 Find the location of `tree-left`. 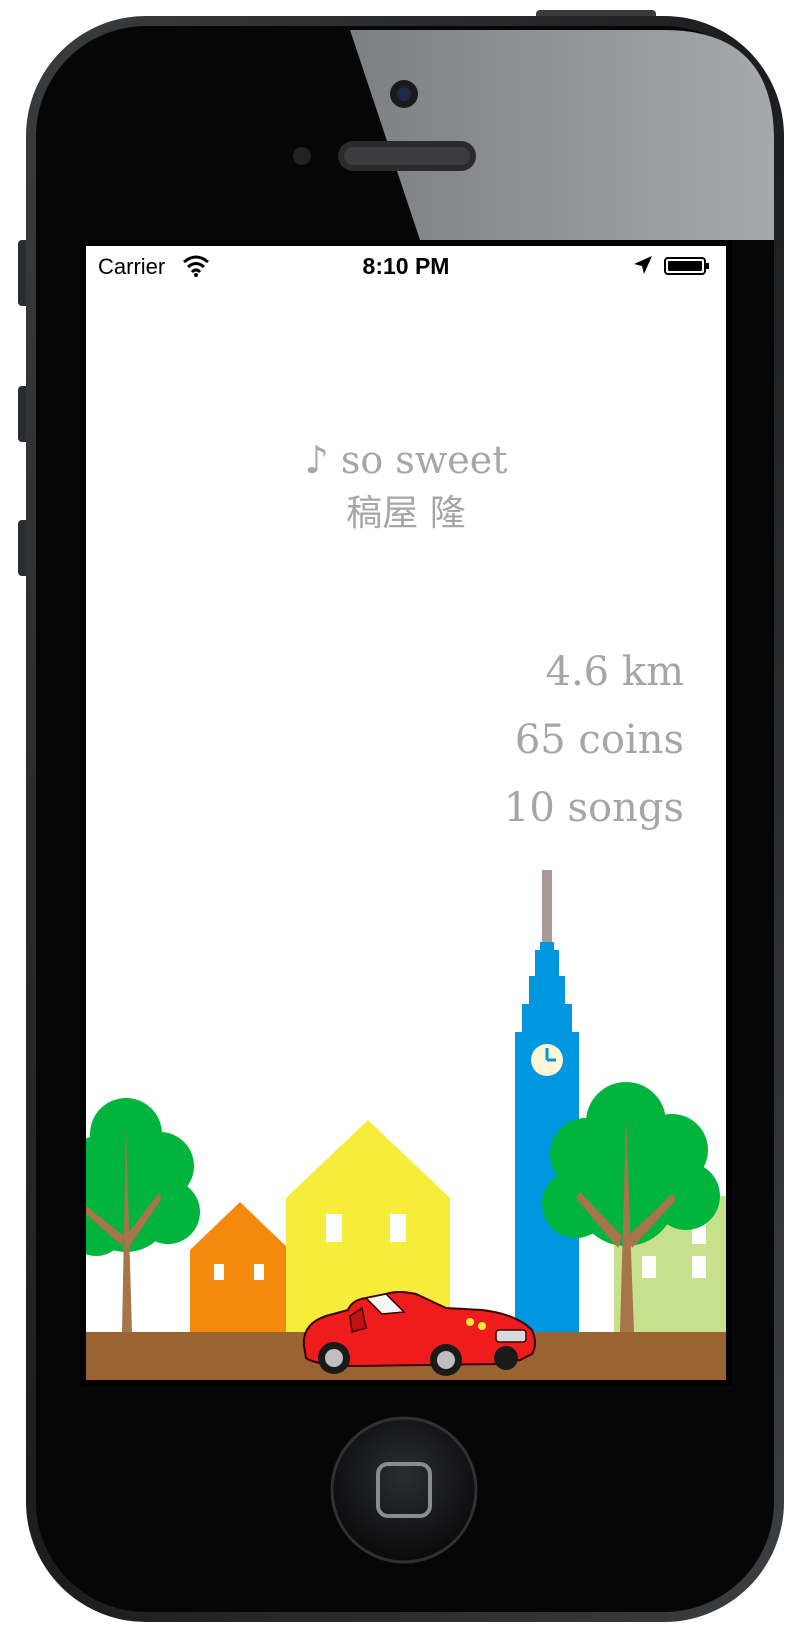

tree-left is located at coordinates (143, 1215).